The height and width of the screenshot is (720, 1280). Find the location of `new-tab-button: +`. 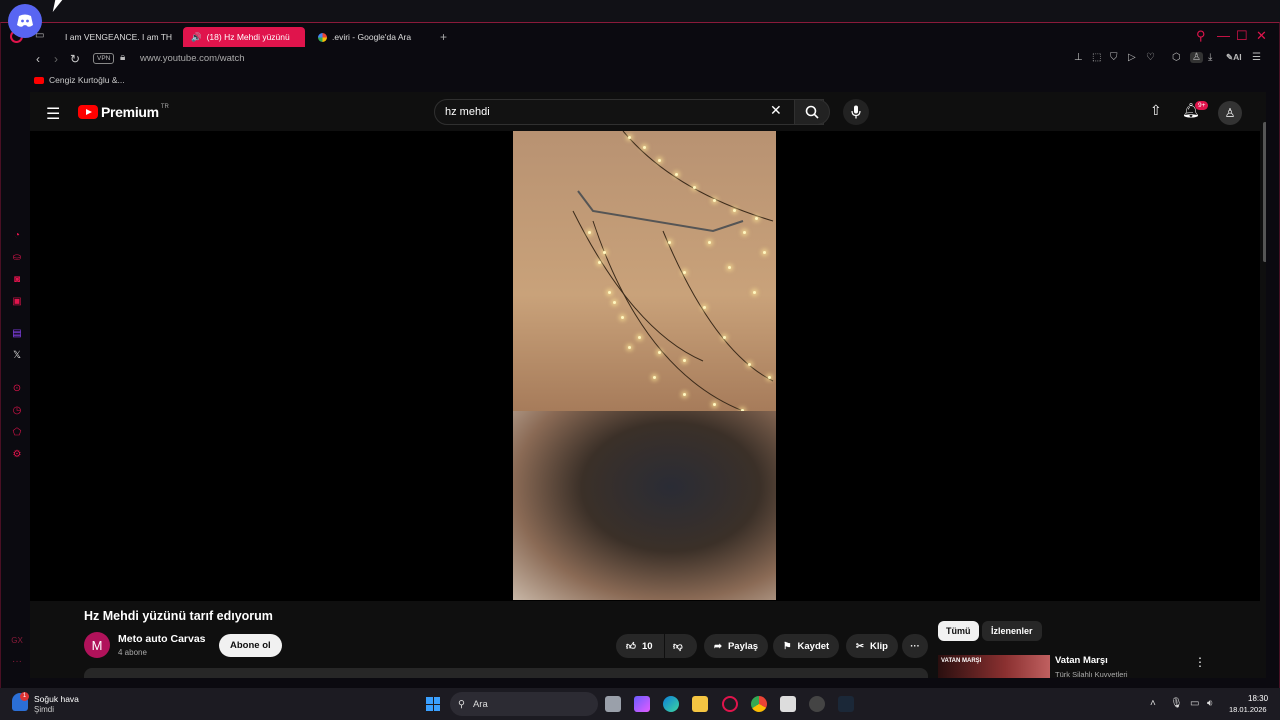

new-tab-button: + is located at coordinates (443, 37).